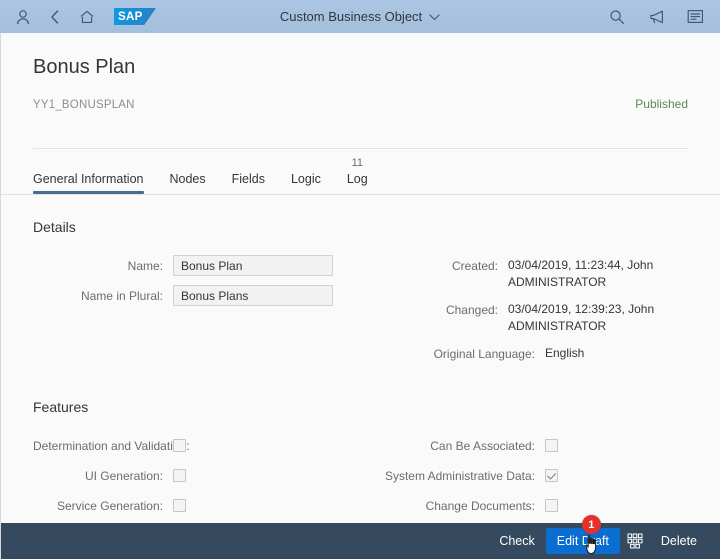 The width and height of the screenshot is (720, 559). What do you see at coordinates (179, 445) in the screenshot?
I see `feature-determination-validation-checkbox` at bounding box center [179, 445].